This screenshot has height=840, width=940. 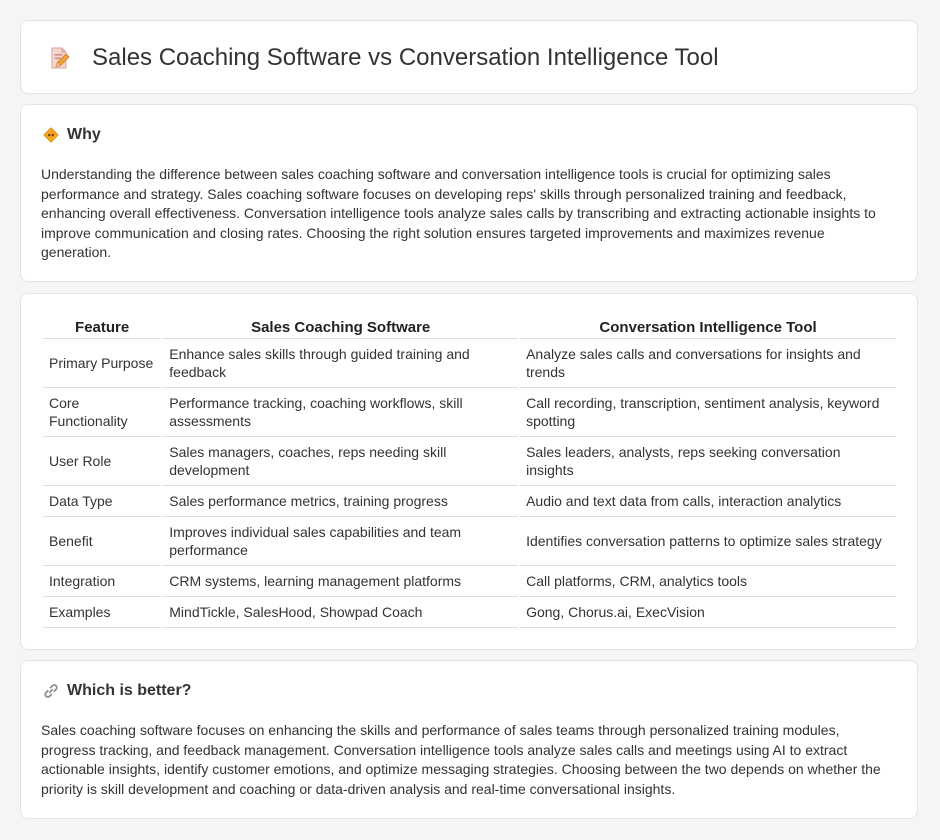 What do you see at coordinates (708, 581) in the screenshot?
I see `conversation-intelligence-cell: Call platforms, CRM, analytics tools` at bounding box center [708, 581].